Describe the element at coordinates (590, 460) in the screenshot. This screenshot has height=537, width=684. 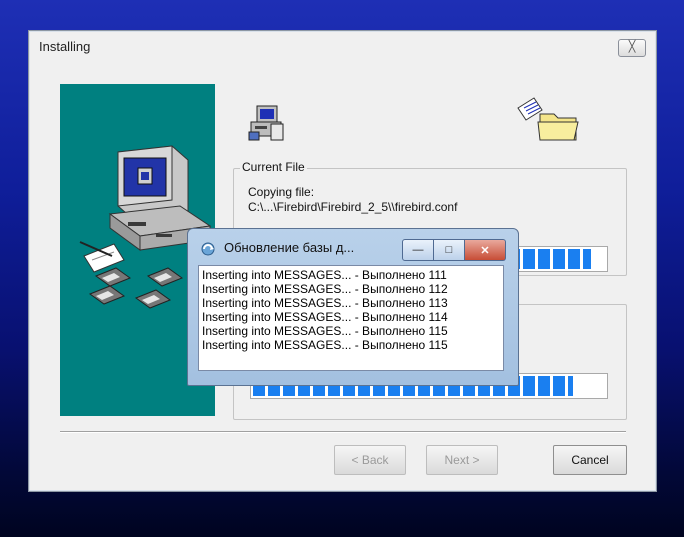
I see `cancel-button: Cancel` at that location.